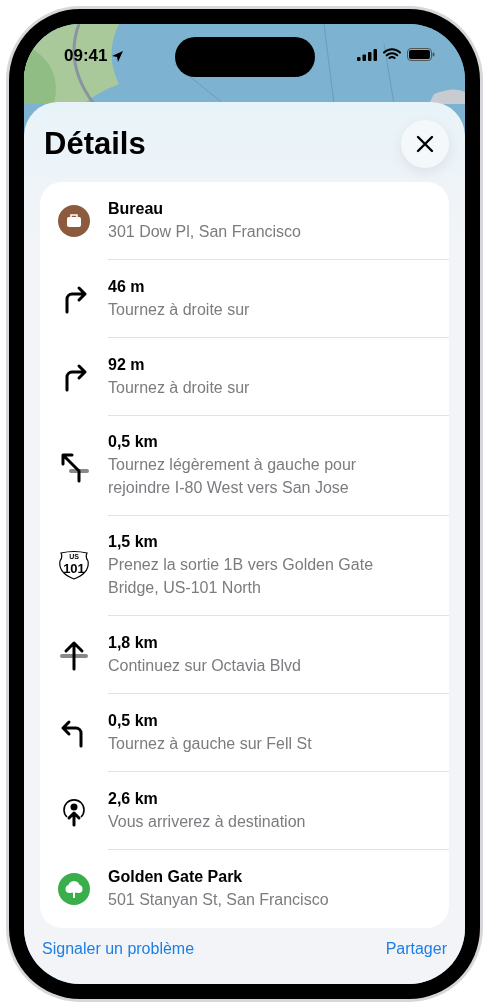 The image size is (489, 1008). I want to click on step-description: Prenez la sortie 1B vers Golden Gate Bridge, US-101 North, so click(241, 576).